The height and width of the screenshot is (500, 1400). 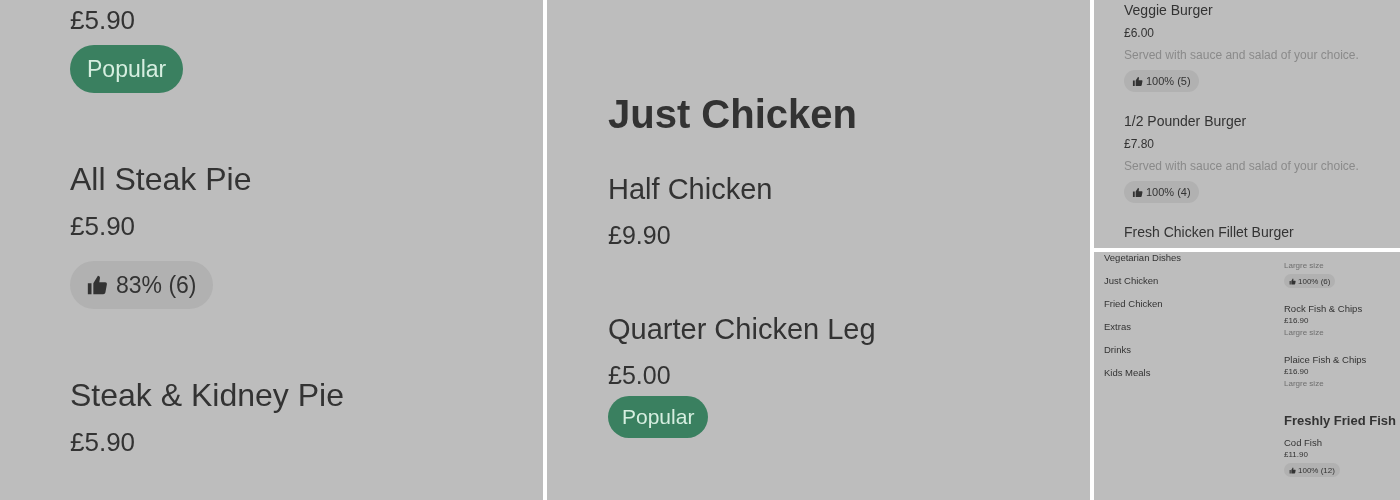 I want to click on rating-text: 100% (4), so click(x=1168, y=192).